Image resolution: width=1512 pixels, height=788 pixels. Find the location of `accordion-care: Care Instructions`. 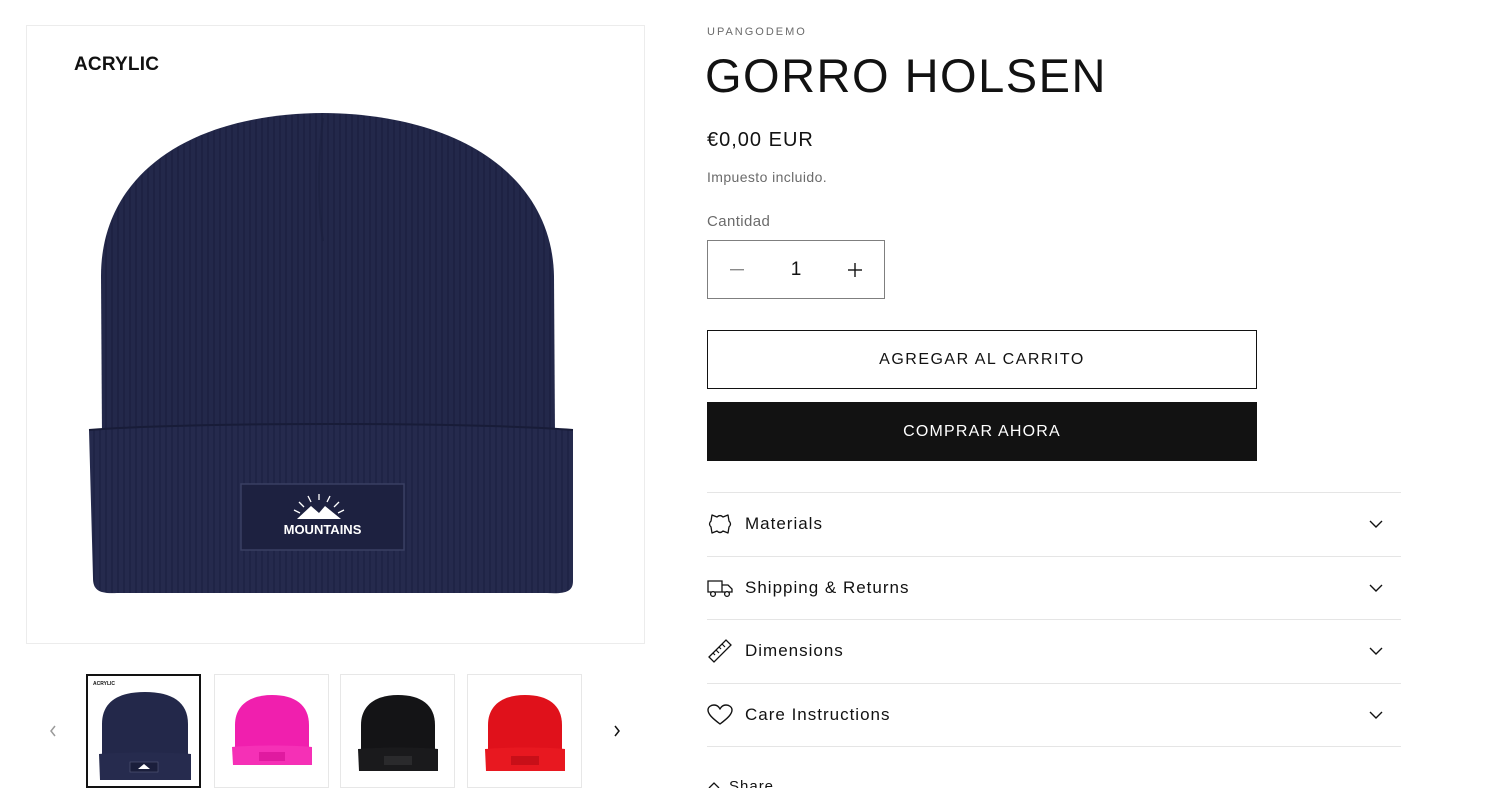

accordion-care: Care Instructions is located at coordinates (1054, 715).